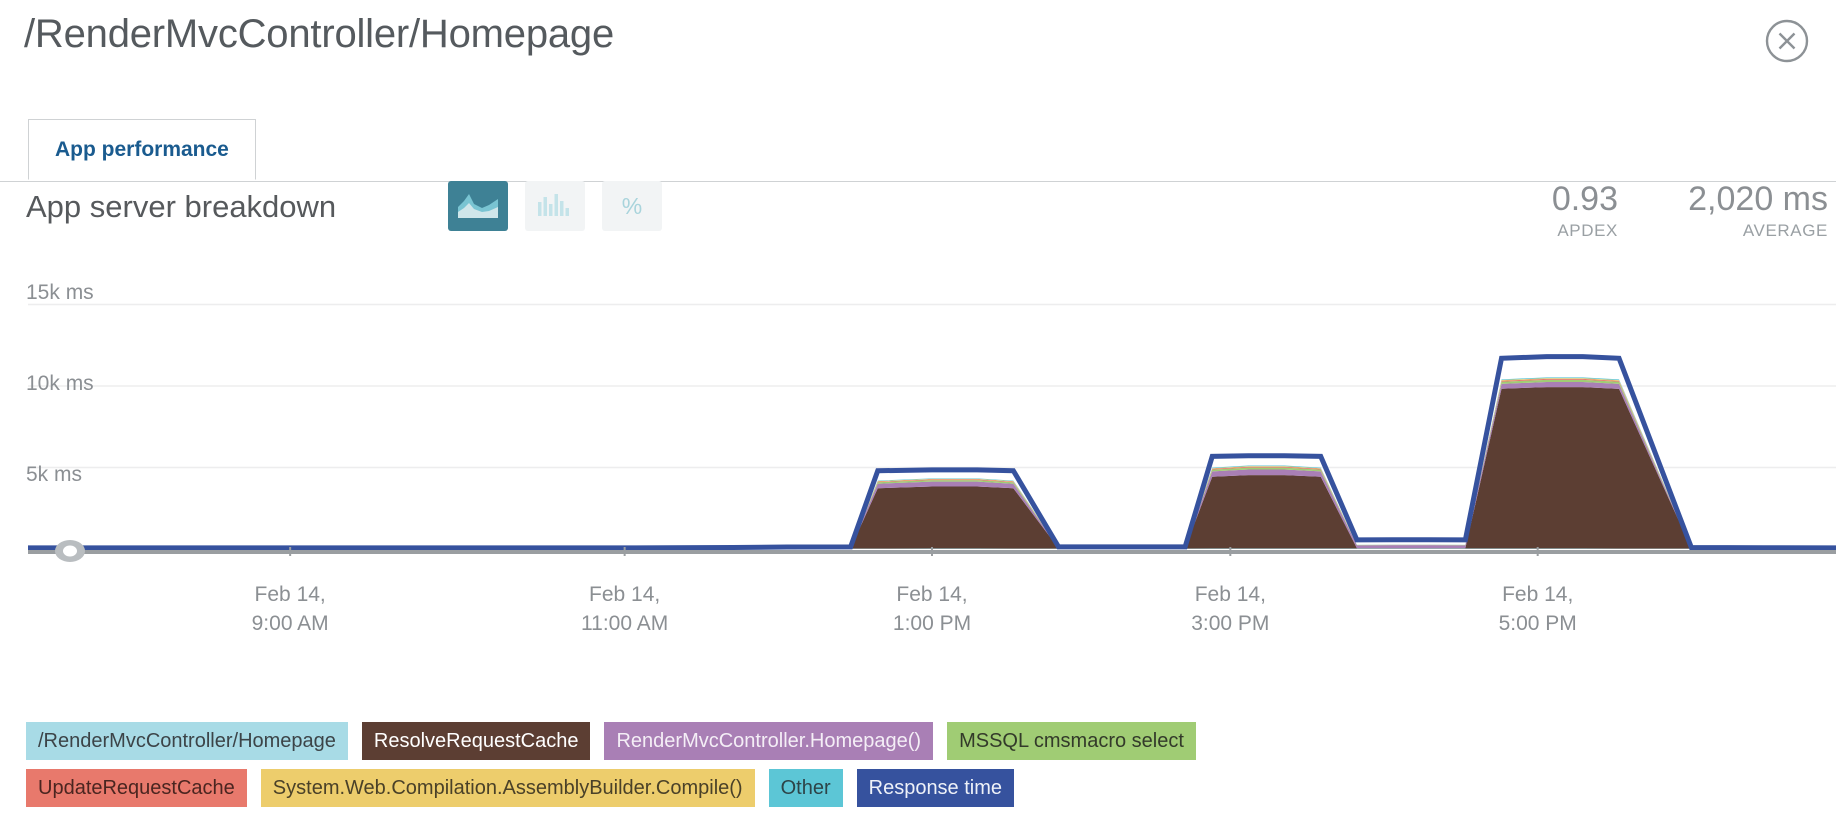  I want to click on x-axis-tick-time: 1:00 PM, so click(932, 623).